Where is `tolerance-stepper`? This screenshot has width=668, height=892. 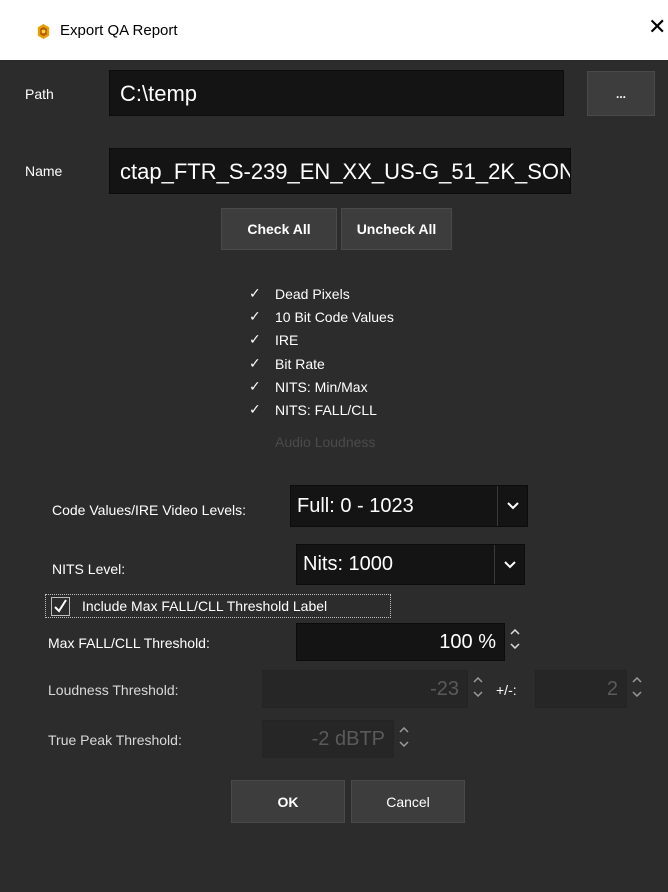 tolerance-stepper is located at coordinates (637, 687).